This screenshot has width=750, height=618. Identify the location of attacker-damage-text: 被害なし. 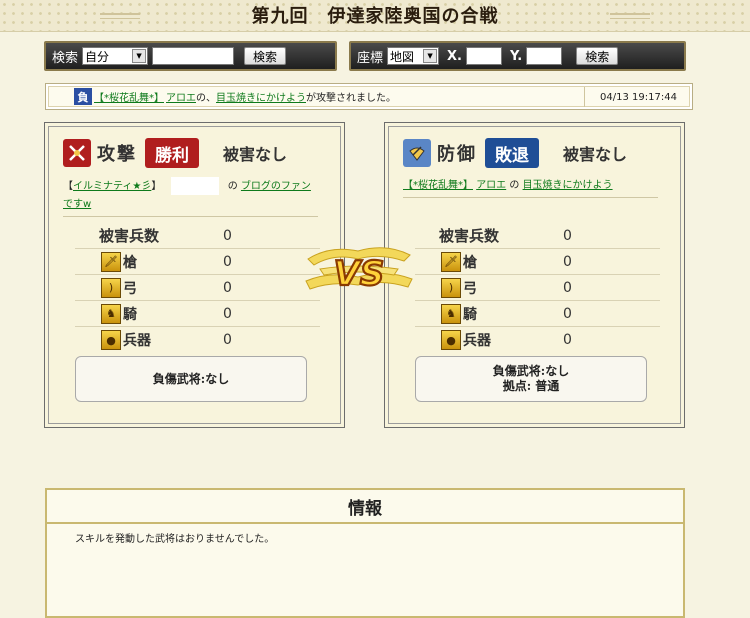
(255, 154).